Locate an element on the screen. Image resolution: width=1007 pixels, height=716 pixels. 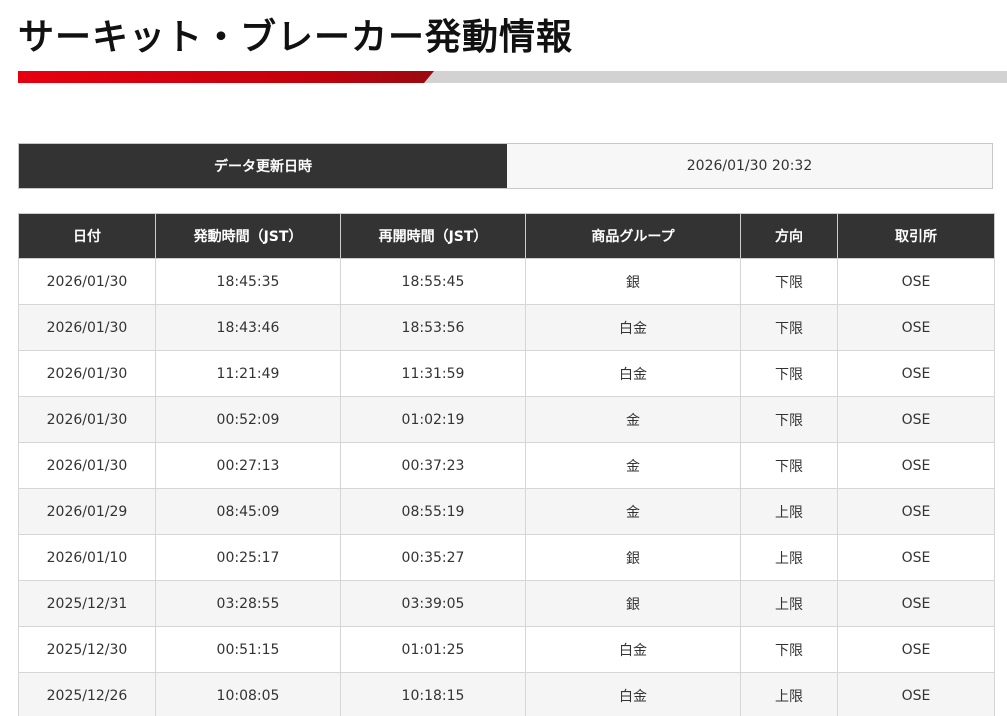
cell-date: 2026/01/29 is located at coordinates (87, 511).